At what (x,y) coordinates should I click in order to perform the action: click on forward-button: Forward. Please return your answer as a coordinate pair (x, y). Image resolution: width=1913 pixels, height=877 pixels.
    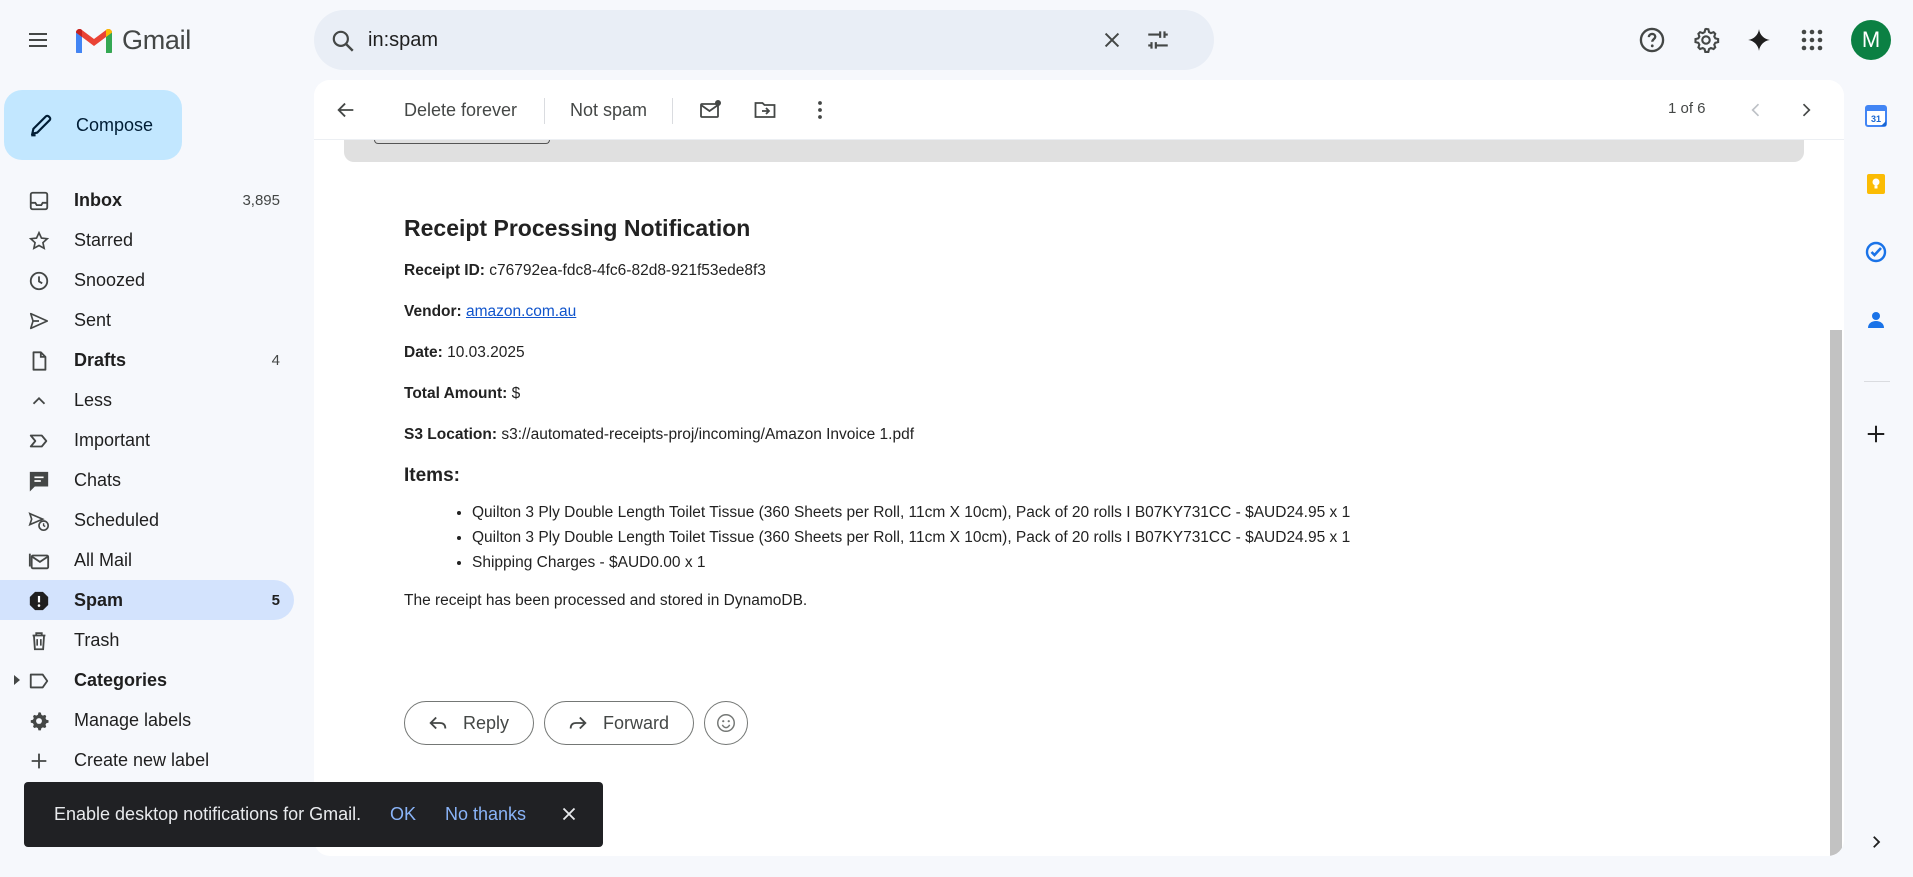
    Looking at the image, I should click on (619, 723).